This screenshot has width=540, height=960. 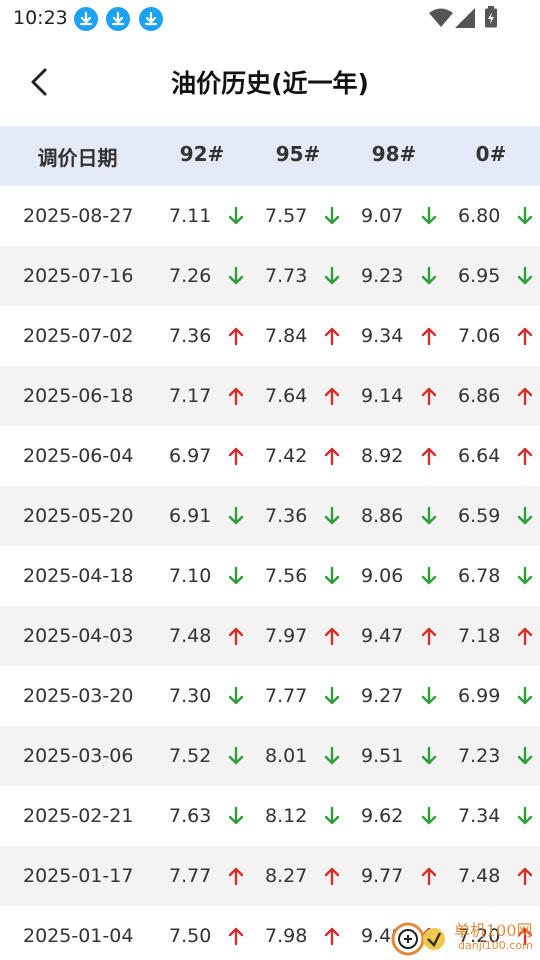 I want to click on column-header-0: 0#, so click(x=491, y=154).